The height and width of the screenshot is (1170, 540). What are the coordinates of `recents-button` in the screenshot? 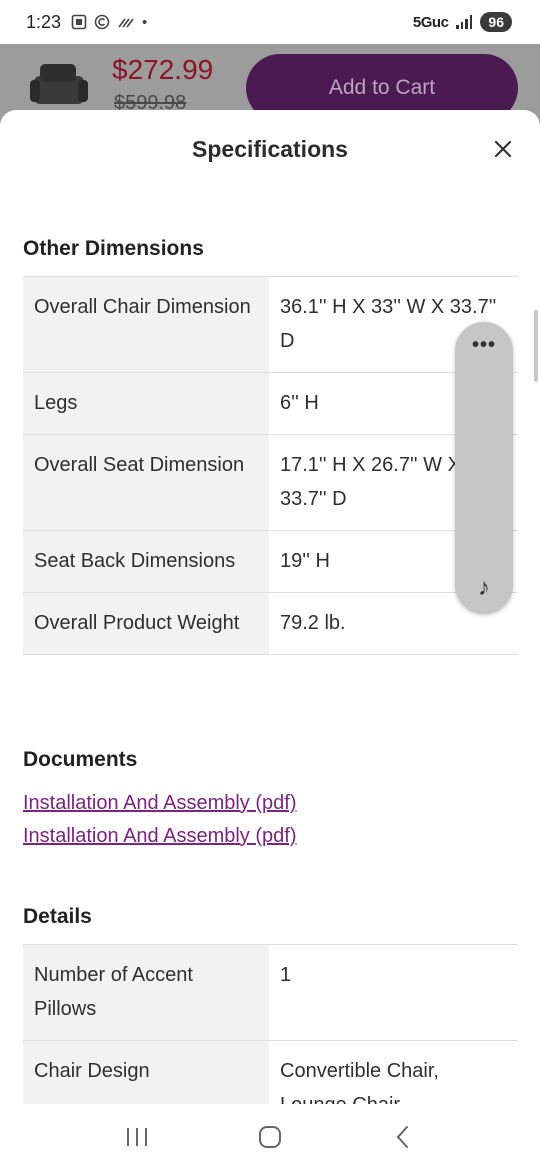 It's located at (137, 1137).